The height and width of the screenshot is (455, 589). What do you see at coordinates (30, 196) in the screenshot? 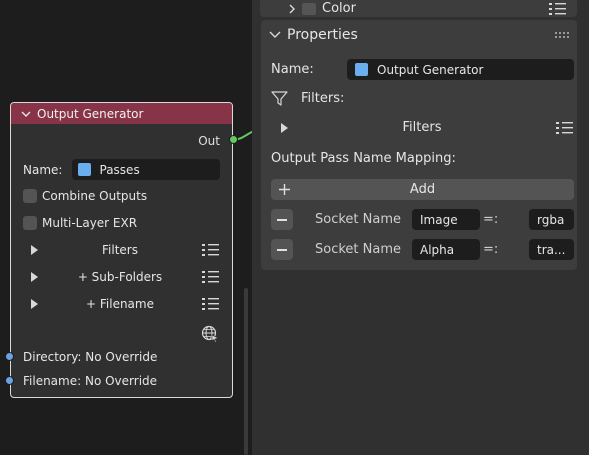
I see `combine-outputs-checkbox` at bounding box center [30, 196].